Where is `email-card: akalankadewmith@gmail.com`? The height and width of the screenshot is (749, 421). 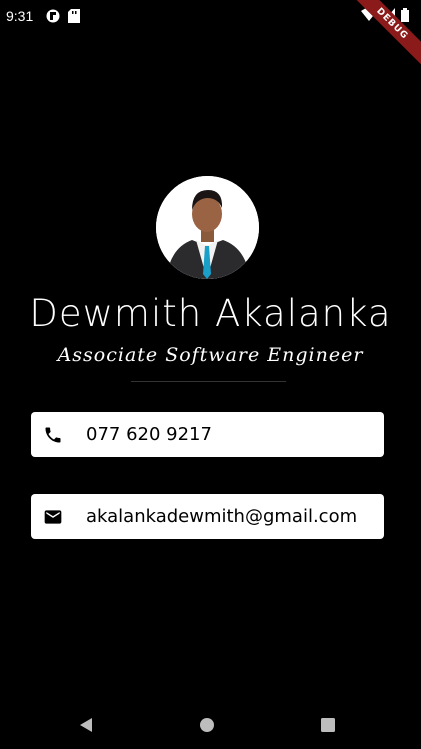 email-card: akalankadewmith@gmail.com is located at coordinates (207, 516).